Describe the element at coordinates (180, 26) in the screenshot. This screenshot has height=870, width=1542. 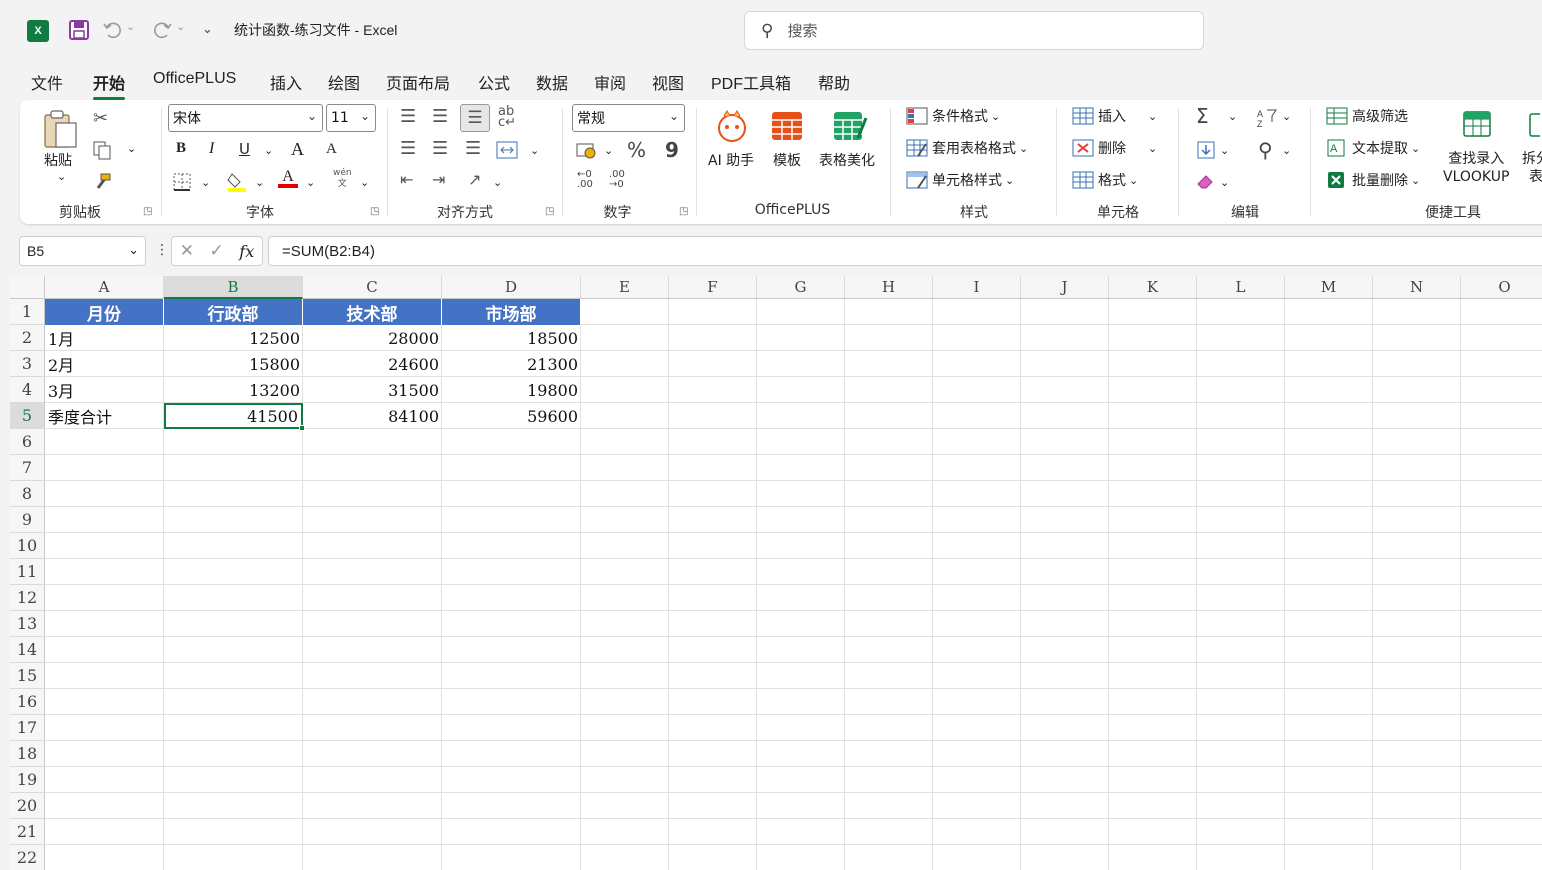
I see `redo-dropdown-icon: ⌄` at that location.